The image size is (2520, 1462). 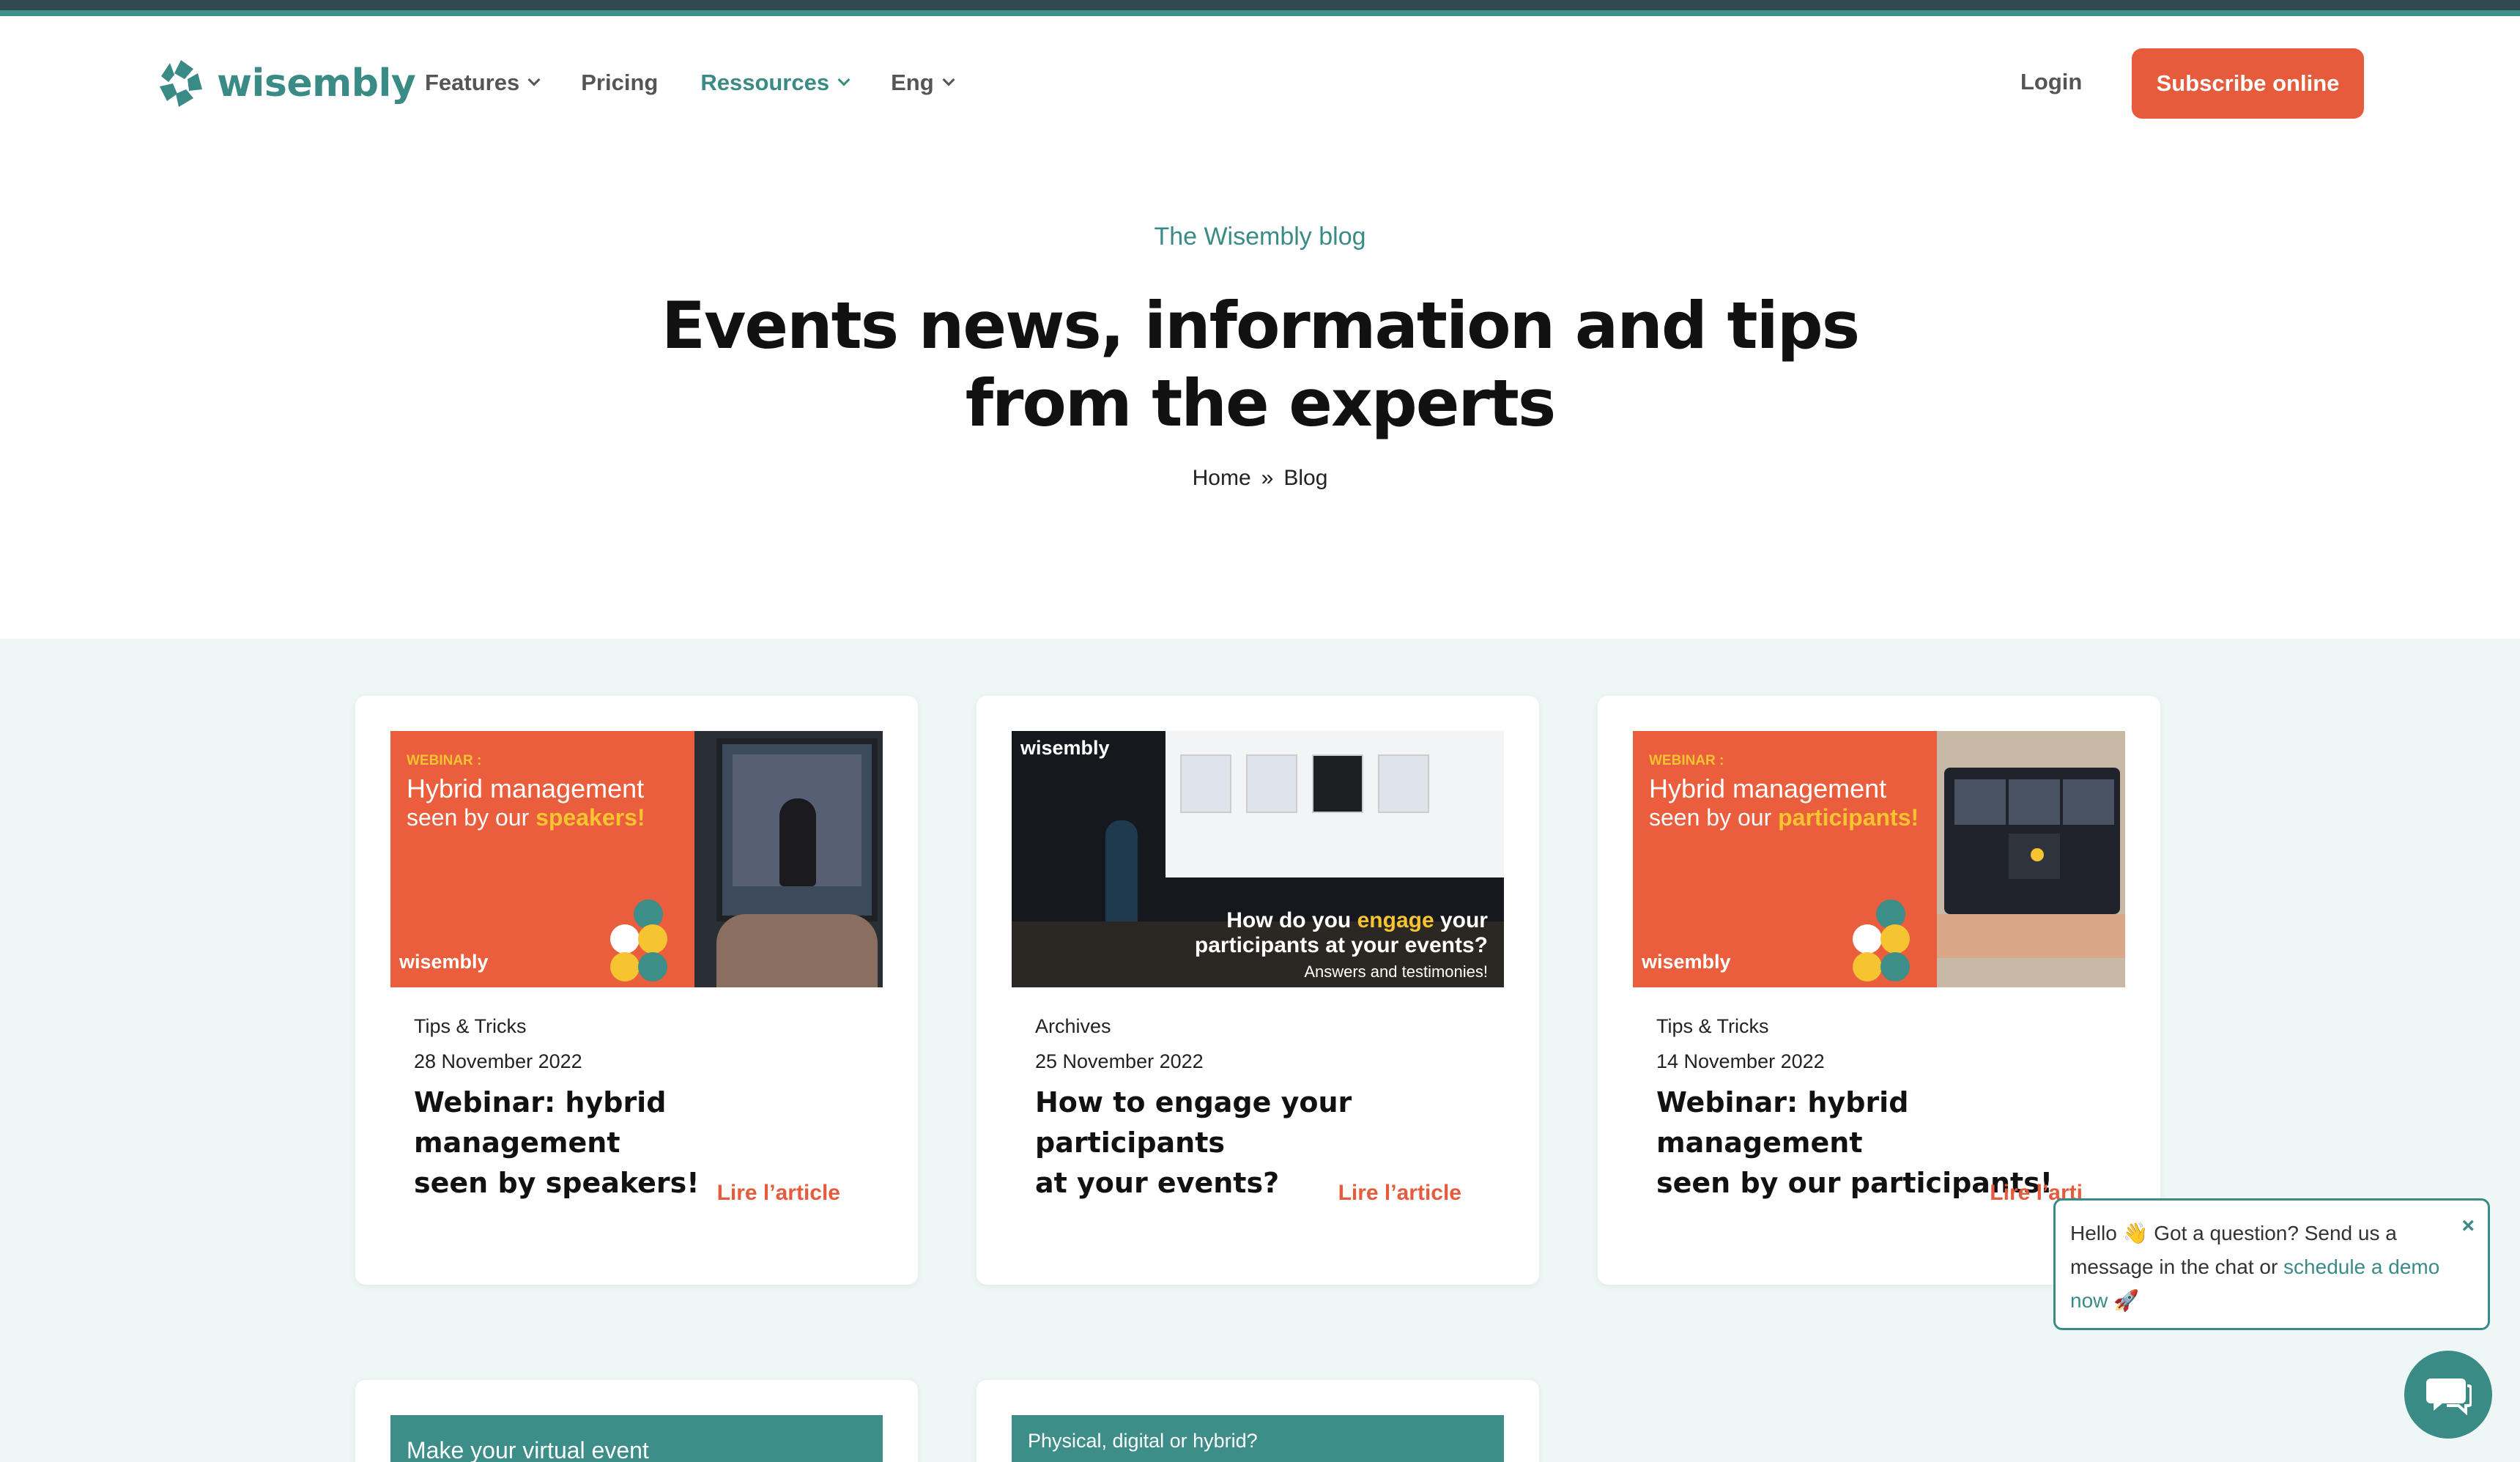 I want to click on post-date: 14 November 2022, so click(x=1740, y=1061).